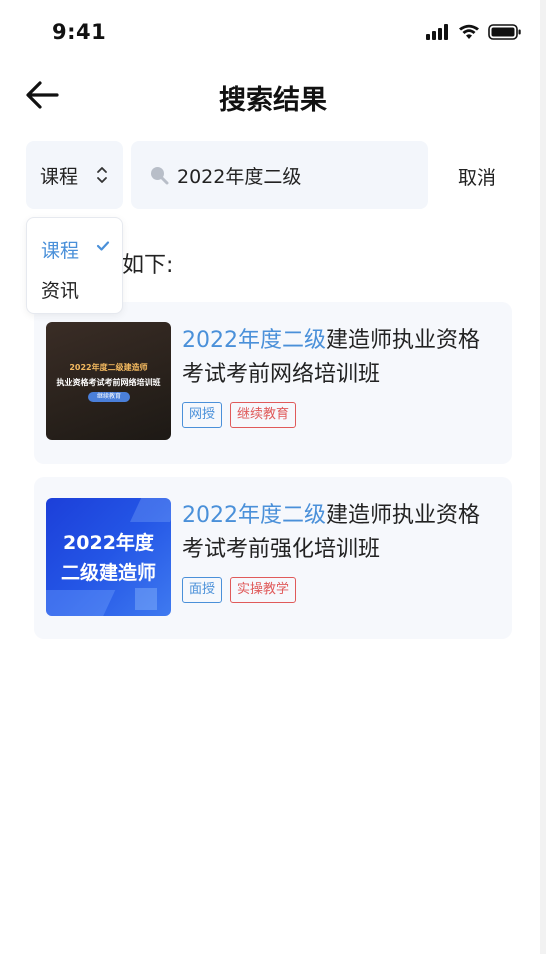 The image size is (546, 954). I want to click on status-bar: 9:41, so click(273, 32).